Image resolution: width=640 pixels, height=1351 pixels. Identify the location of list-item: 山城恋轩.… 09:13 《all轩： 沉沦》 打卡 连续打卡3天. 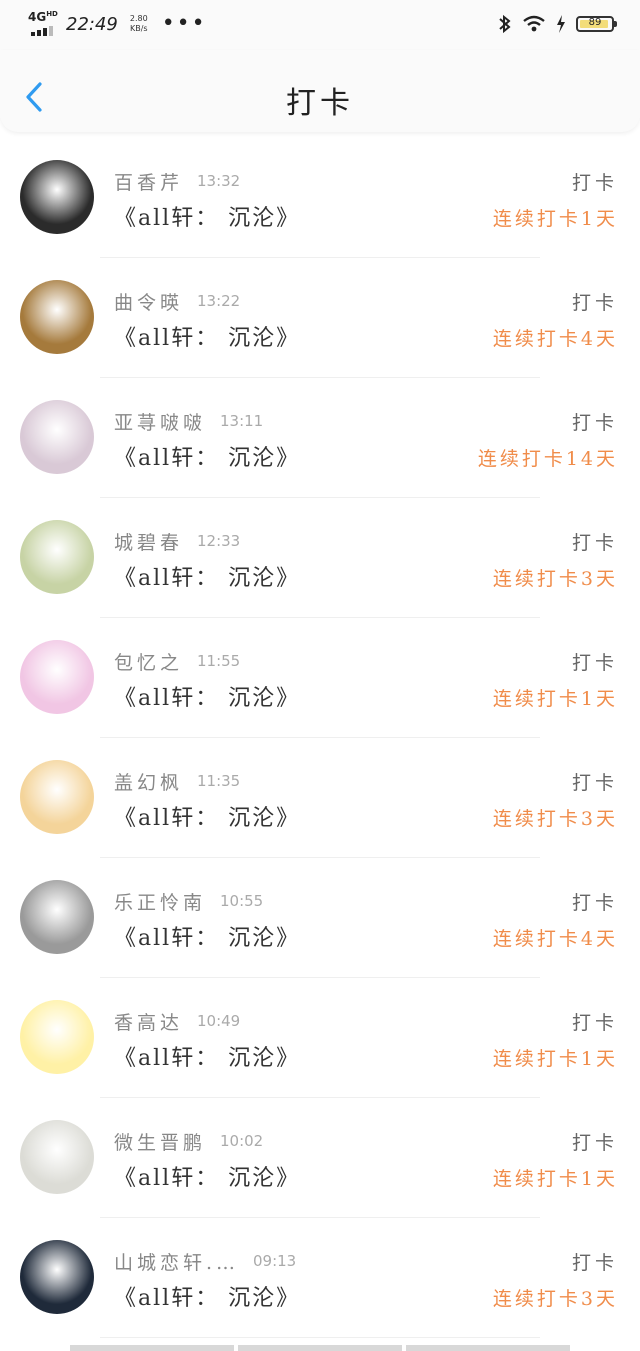
(320, 1278).